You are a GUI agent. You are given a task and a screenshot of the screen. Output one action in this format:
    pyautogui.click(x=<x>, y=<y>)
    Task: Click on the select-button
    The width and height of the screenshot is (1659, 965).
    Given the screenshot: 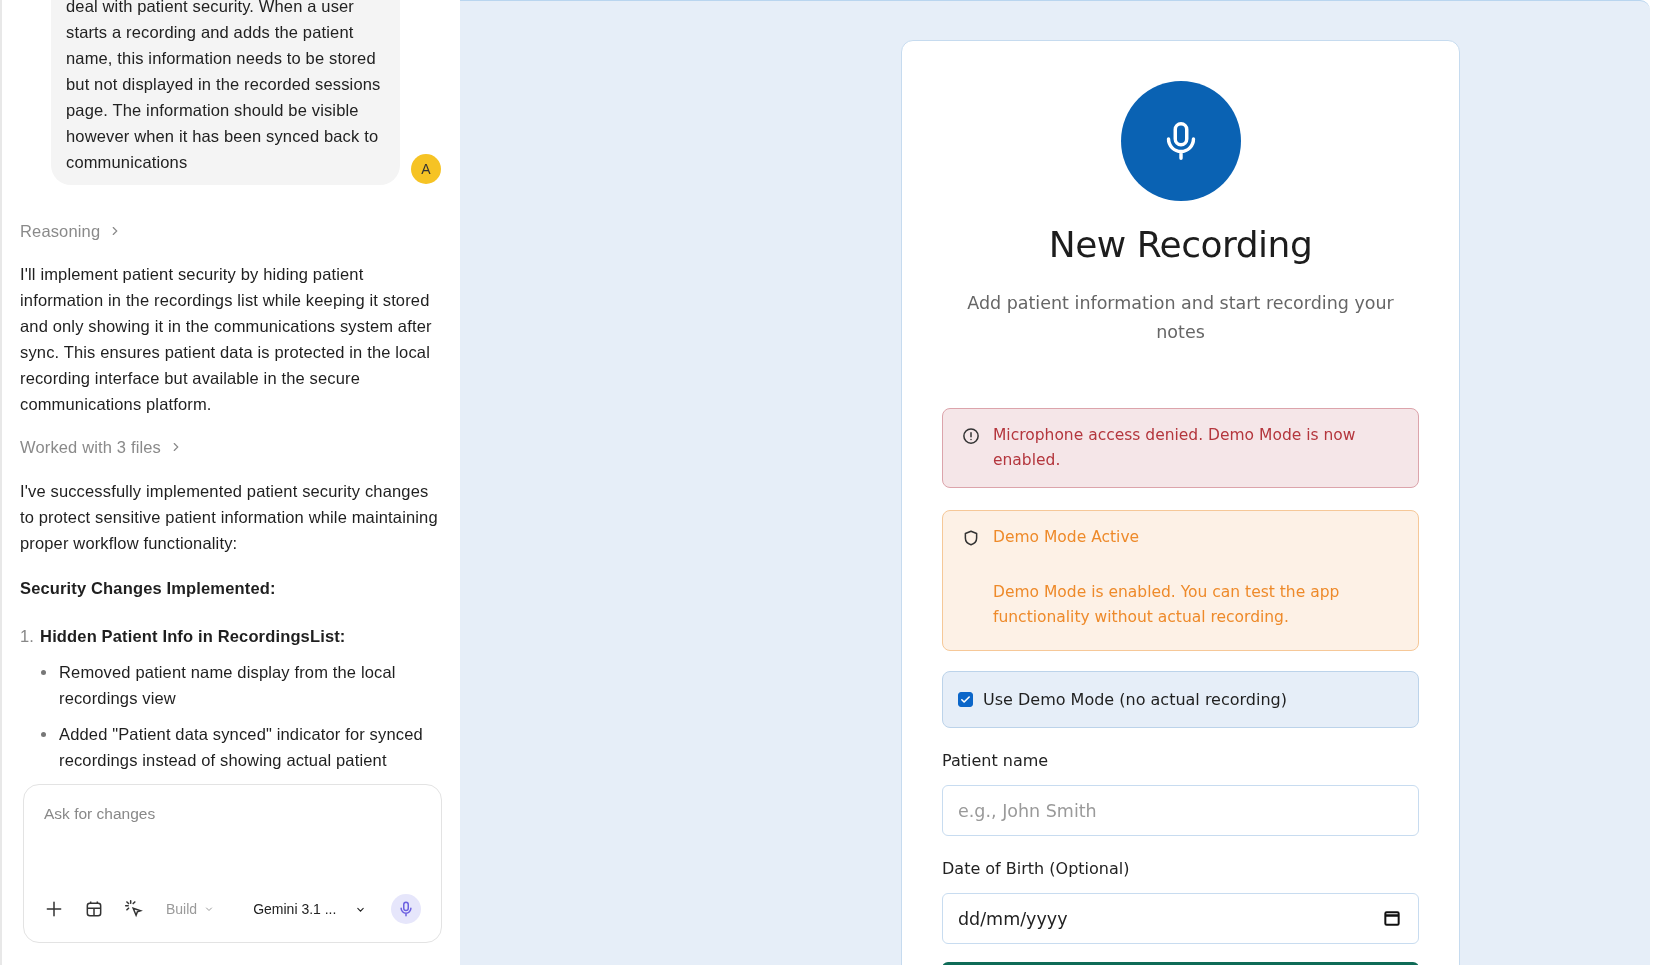 What is the action you would take?
    pyautogui.click(x=134, y=909)
    